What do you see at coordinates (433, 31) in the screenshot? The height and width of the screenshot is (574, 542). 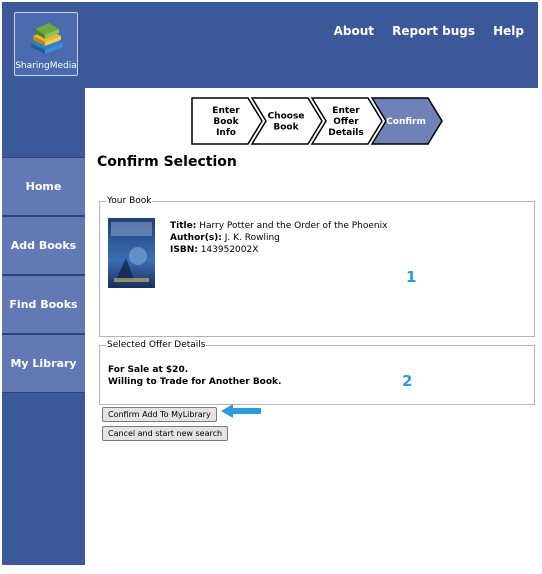 I see `report-bugs-link: Report bugs` at bounding box center [433, 31].